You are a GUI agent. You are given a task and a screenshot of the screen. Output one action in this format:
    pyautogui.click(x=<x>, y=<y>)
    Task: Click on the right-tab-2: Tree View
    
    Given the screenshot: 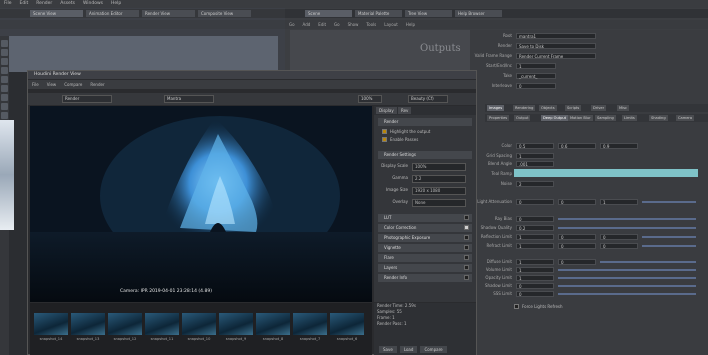 What is the action you would take?
    pyautogui.click(x=428, y=13)
    